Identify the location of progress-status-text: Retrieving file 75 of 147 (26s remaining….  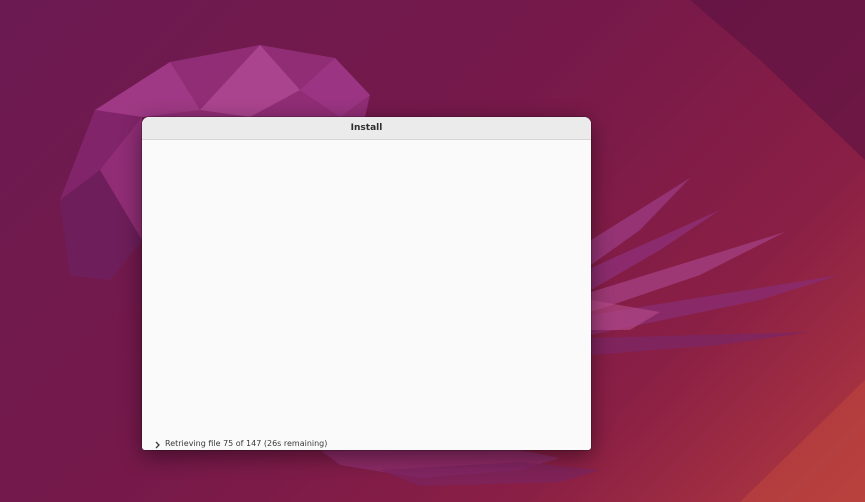
(246, 443).